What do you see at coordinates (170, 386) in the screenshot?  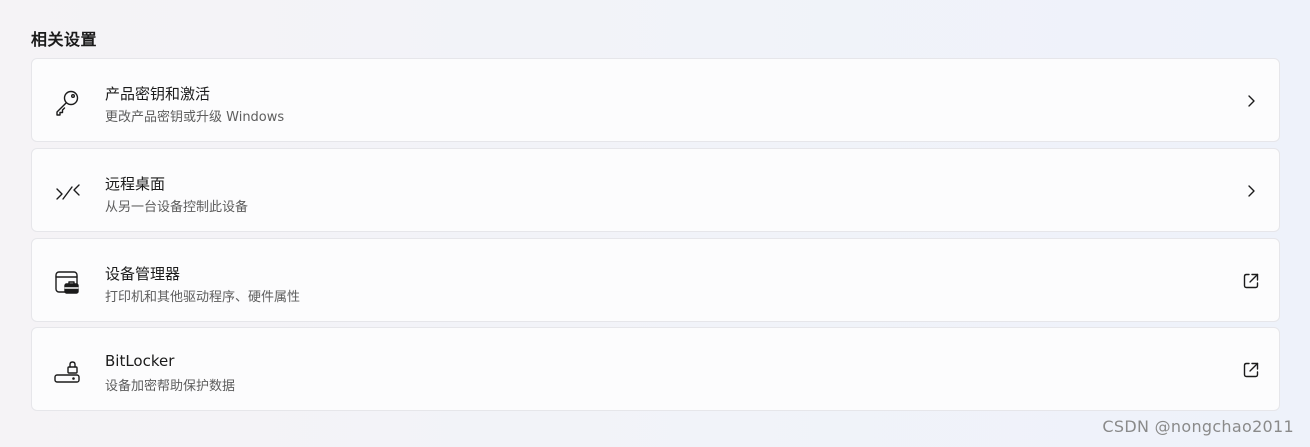 I see `bitlocker-subtitle: 设备加密帮助保护数据` at bounding box center [170, 386].